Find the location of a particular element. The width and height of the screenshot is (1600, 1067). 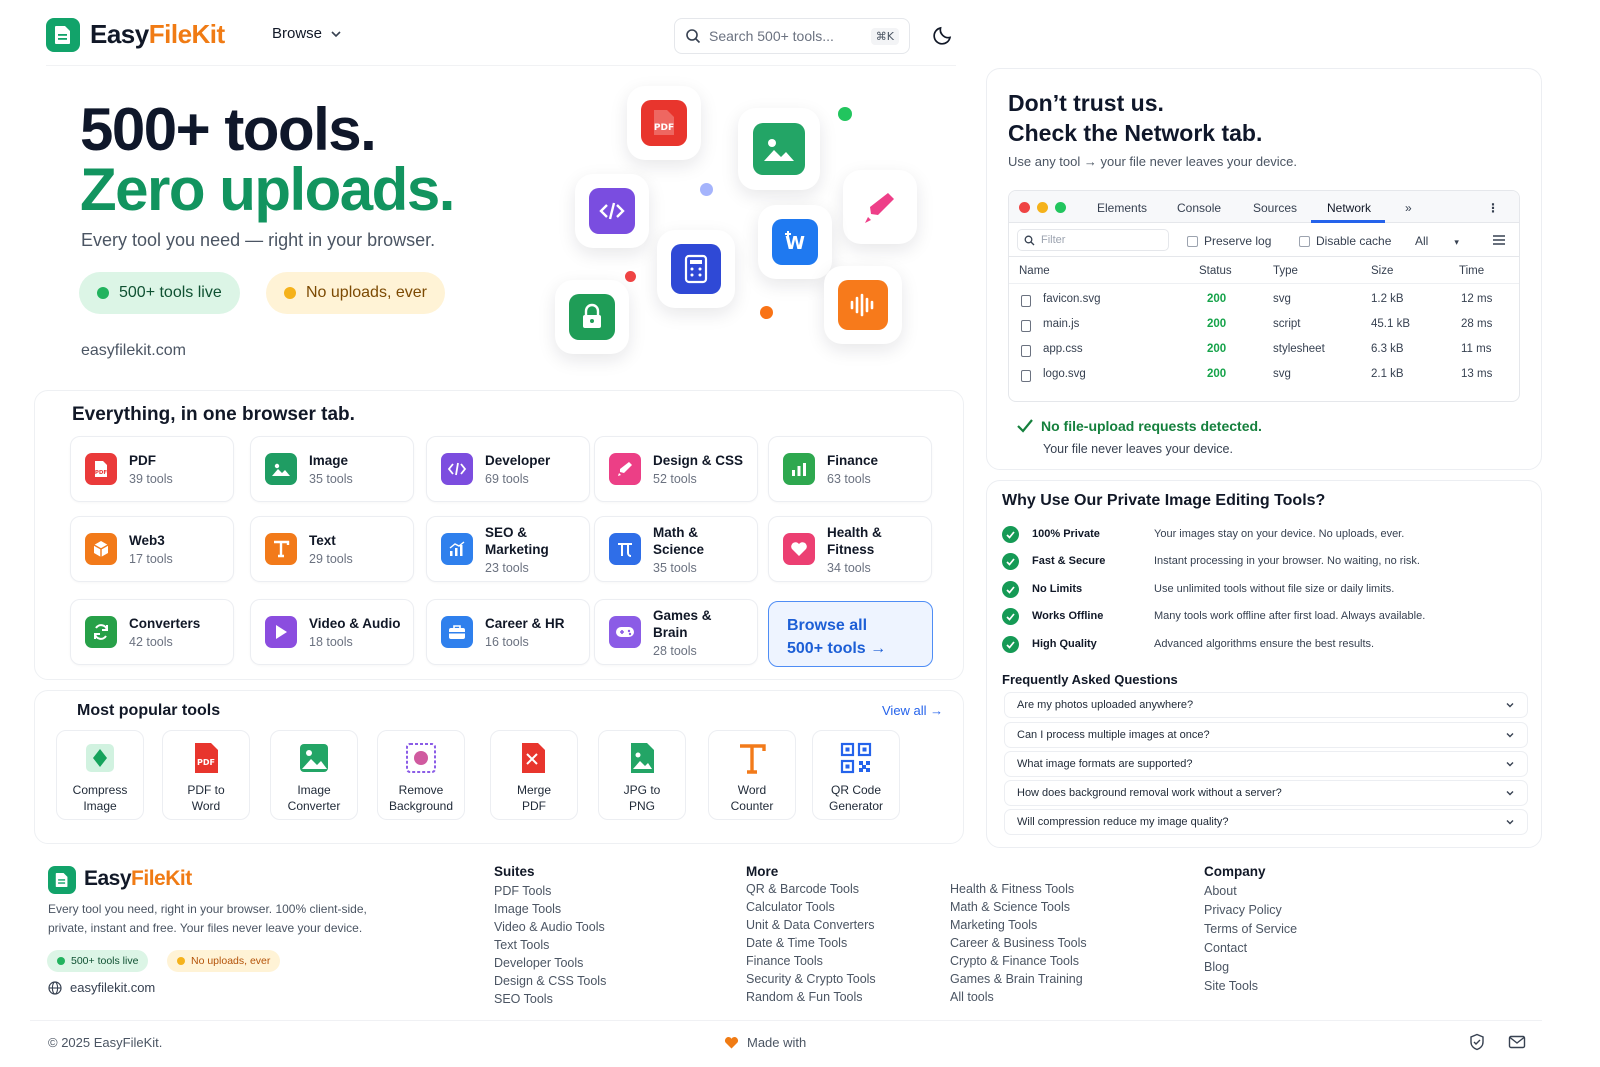

tool-label-line2: Word is located at coordinates (206, 806).